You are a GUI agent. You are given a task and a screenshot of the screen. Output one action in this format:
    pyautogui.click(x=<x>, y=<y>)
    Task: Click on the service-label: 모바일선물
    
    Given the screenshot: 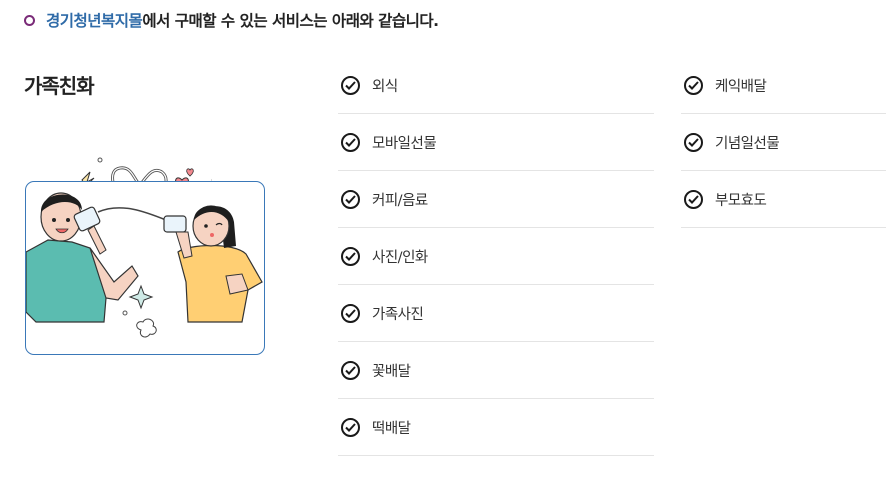 What is the action you would take?
    pyautogui.click(x=404, y=143)
    